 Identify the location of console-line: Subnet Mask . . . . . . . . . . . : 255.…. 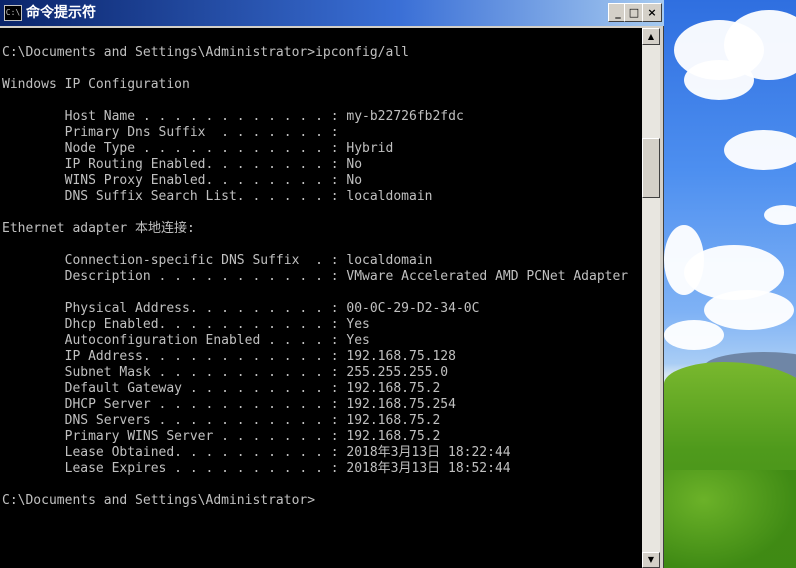
(225, 372).